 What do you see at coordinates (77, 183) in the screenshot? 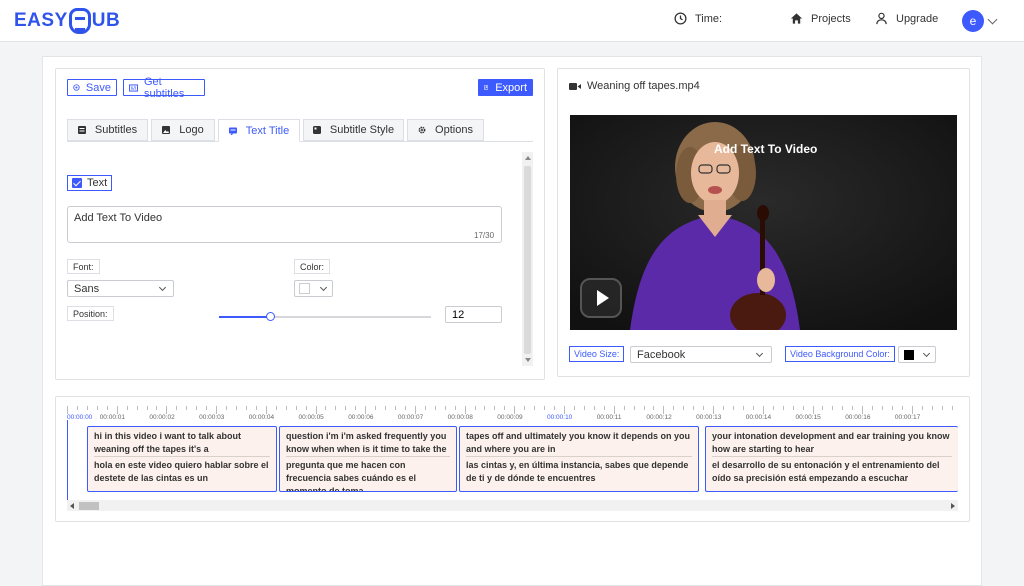
I see `text-checkbox` at bounding box center [77, 183].